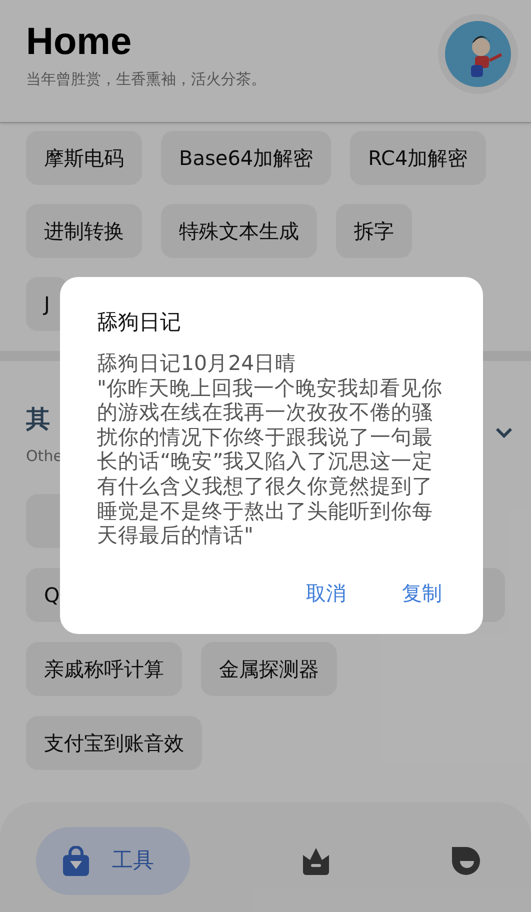  What do you see at coordinates (374, 231) in the screenshot?
I see `tool-chip: 拆字` at bounding box center [374, 231].